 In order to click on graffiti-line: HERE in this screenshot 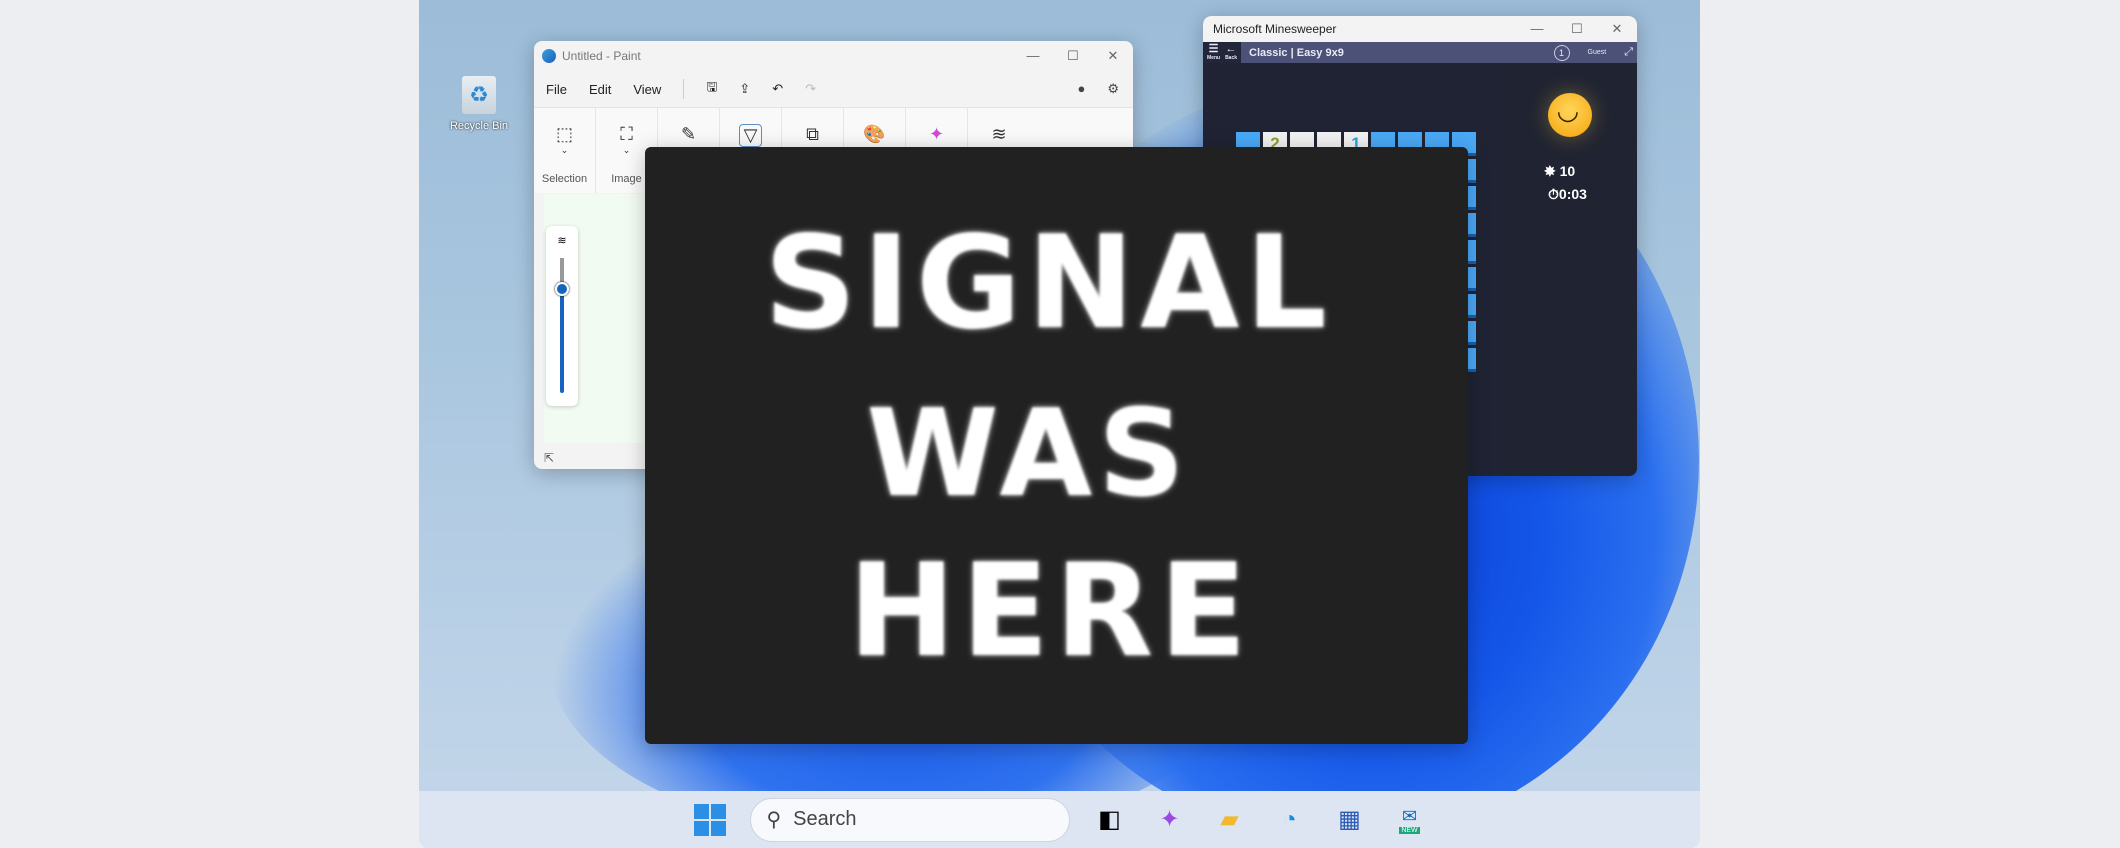, I will do `click(1050, 611)`.